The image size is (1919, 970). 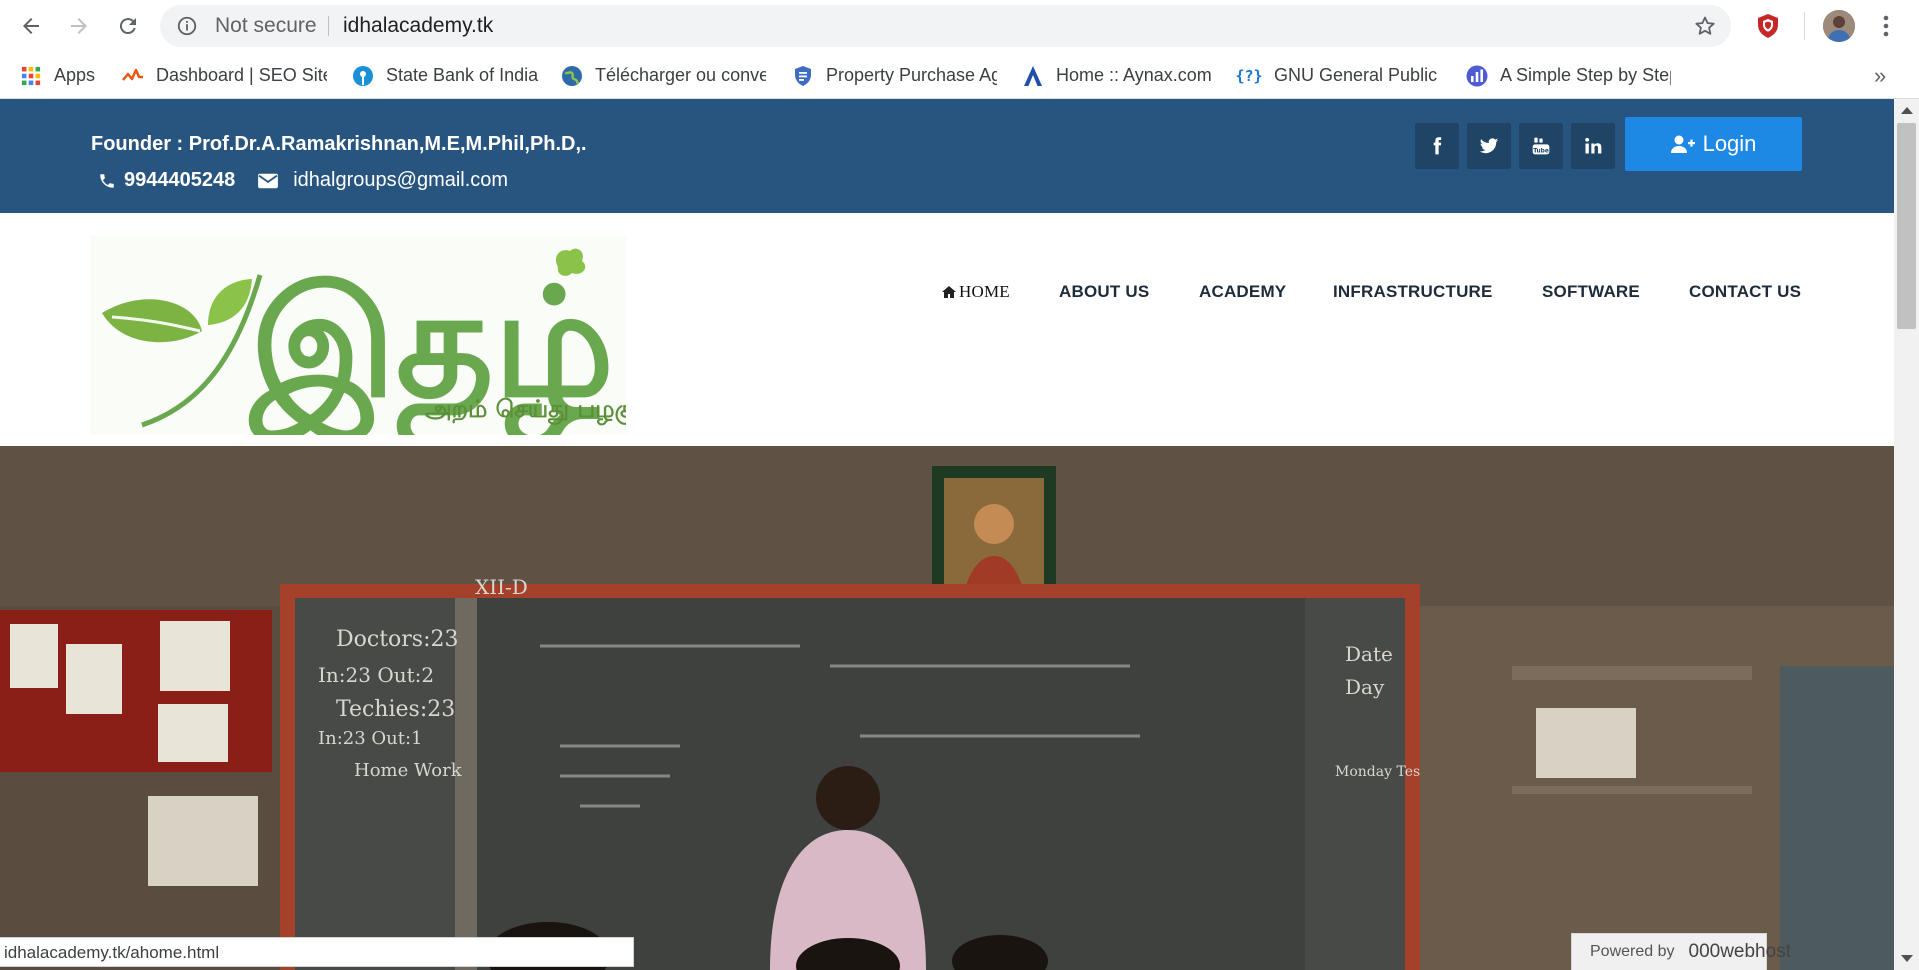 I want to click on scroll-down-arrow-icon, so click(x=1907, y=958).